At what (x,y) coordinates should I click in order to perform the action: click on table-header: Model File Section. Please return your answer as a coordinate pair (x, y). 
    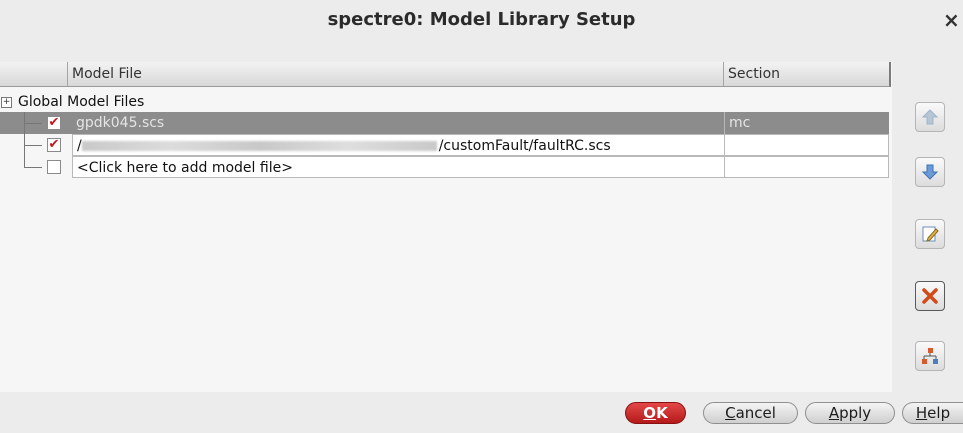
    Looking at the image, I should click on (445, 74).